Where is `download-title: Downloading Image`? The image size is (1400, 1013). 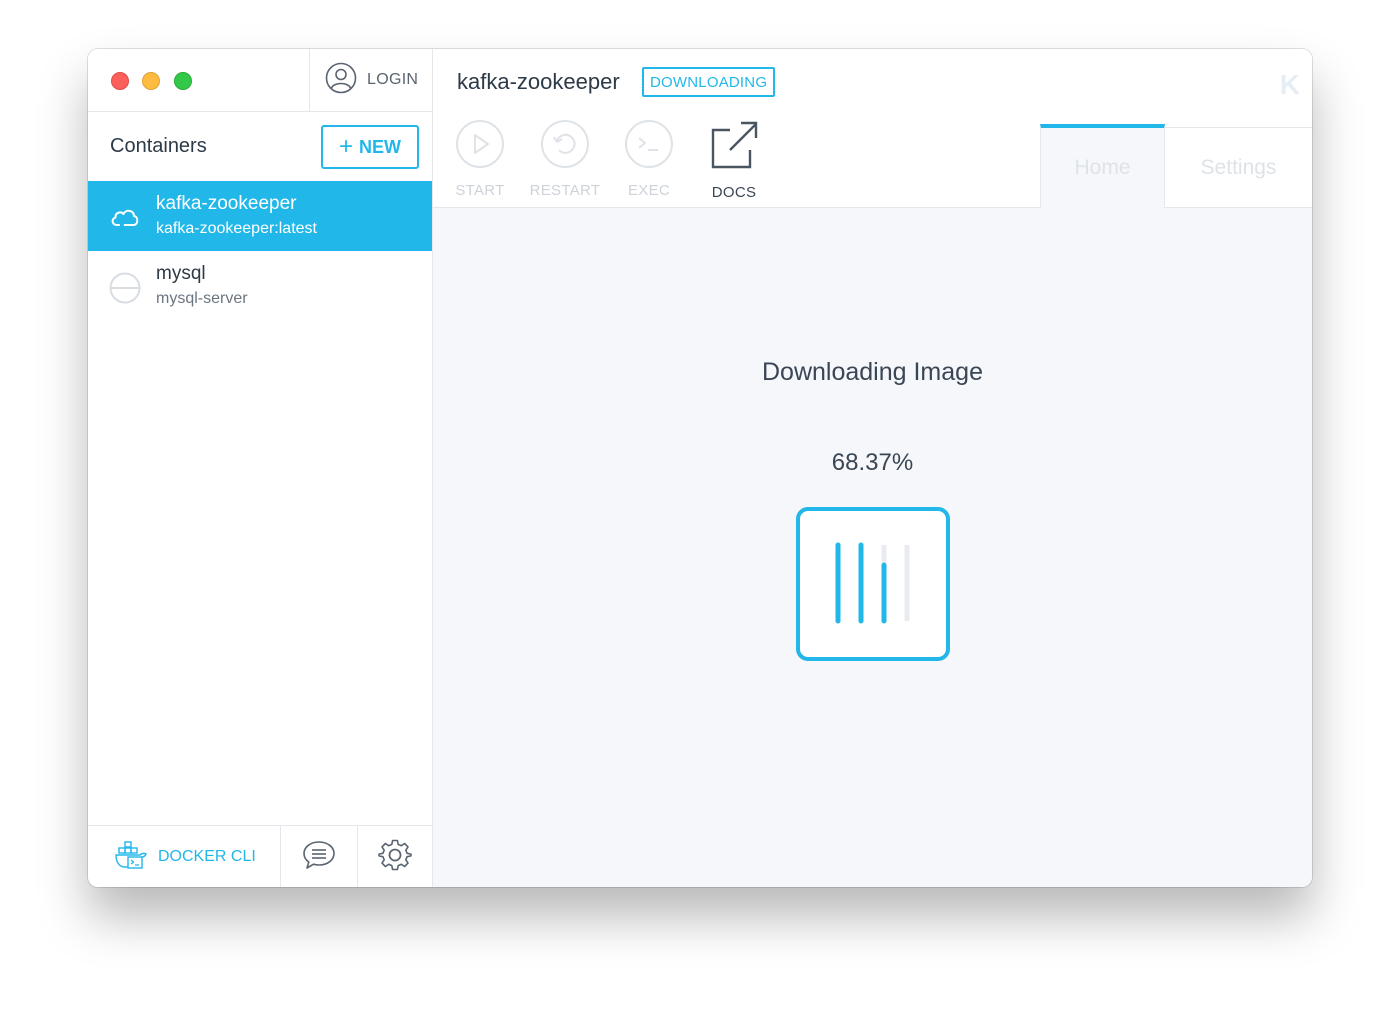
download-title: Downloading Image is located at coordinates (872, 372).